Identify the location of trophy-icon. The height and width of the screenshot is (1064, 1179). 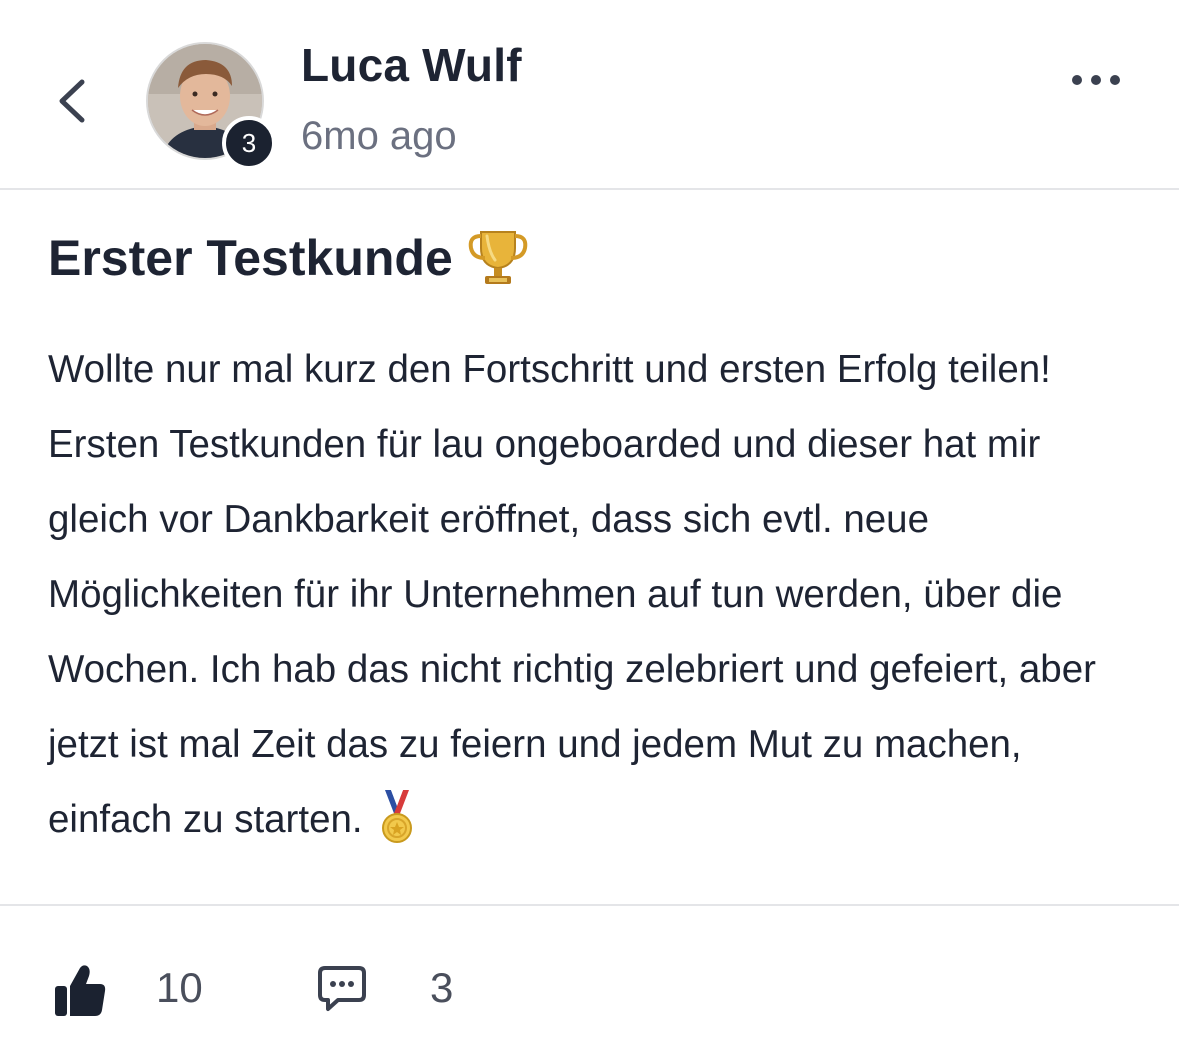
(498, 258).